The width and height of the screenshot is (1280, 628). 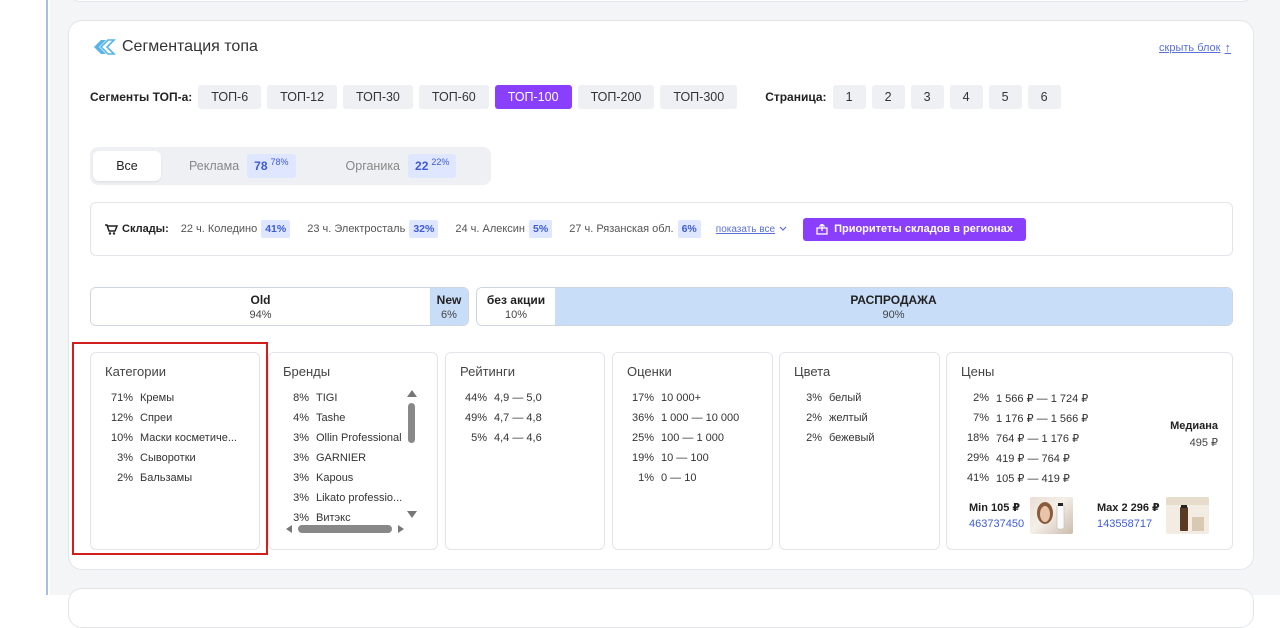 I want to click on tab-organic: Органика 22 22%, so click(x=401, y=166).